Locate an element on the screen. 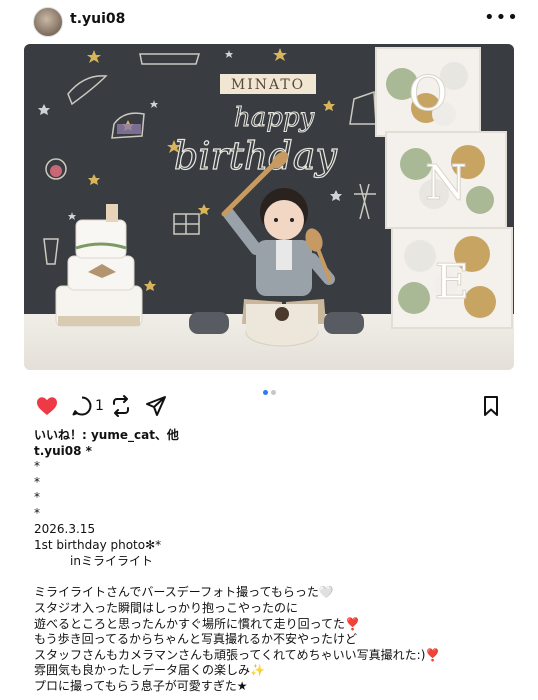 This screenshot has width=538, height=700. caption-line: もう歩き回ってるからちゃんと写真撮れるか不安やったけど is located at coordinates (196, 639).